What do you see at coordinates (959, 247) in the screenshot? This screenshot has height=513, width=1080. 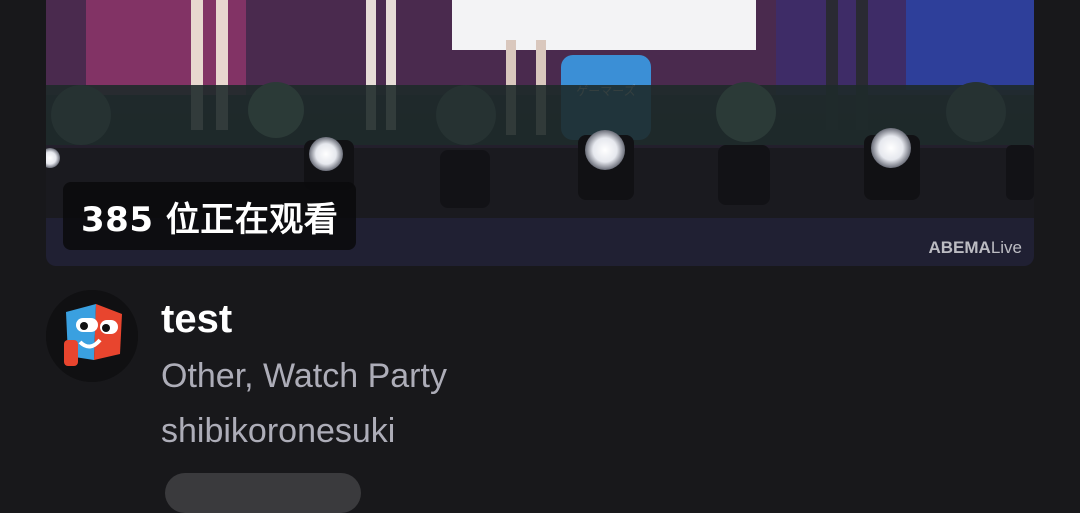 I see `watermark-brand: ABEMA` at bounding box center [959, 247].